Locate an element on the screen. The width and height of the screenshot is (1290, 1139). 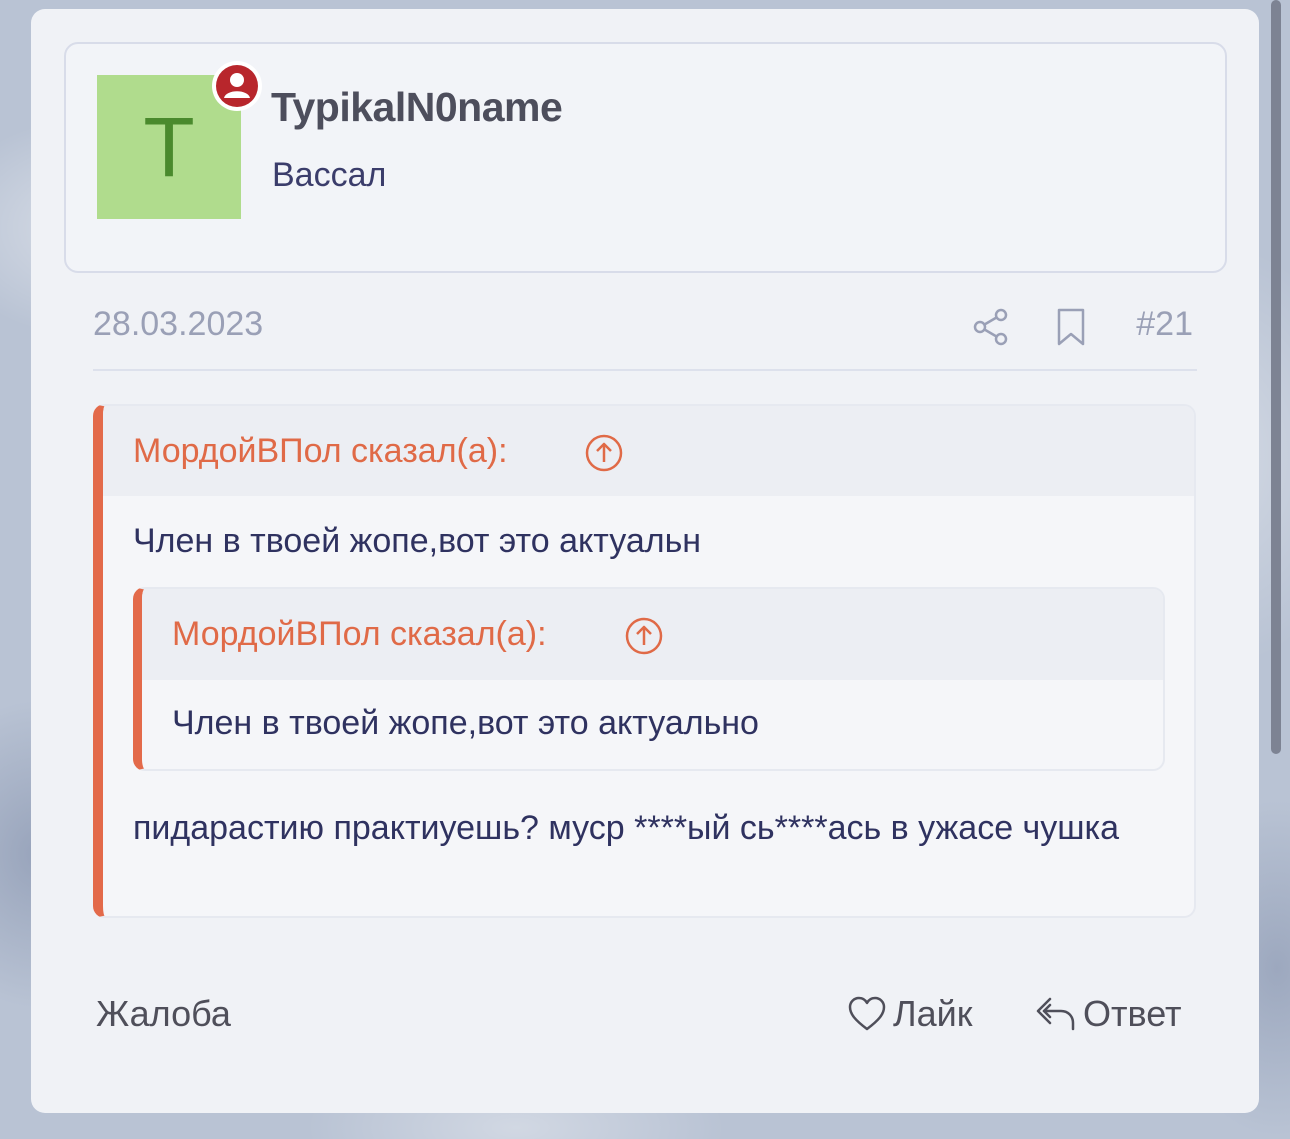
like-button: Лайк is located at coordinates (910, 1014).